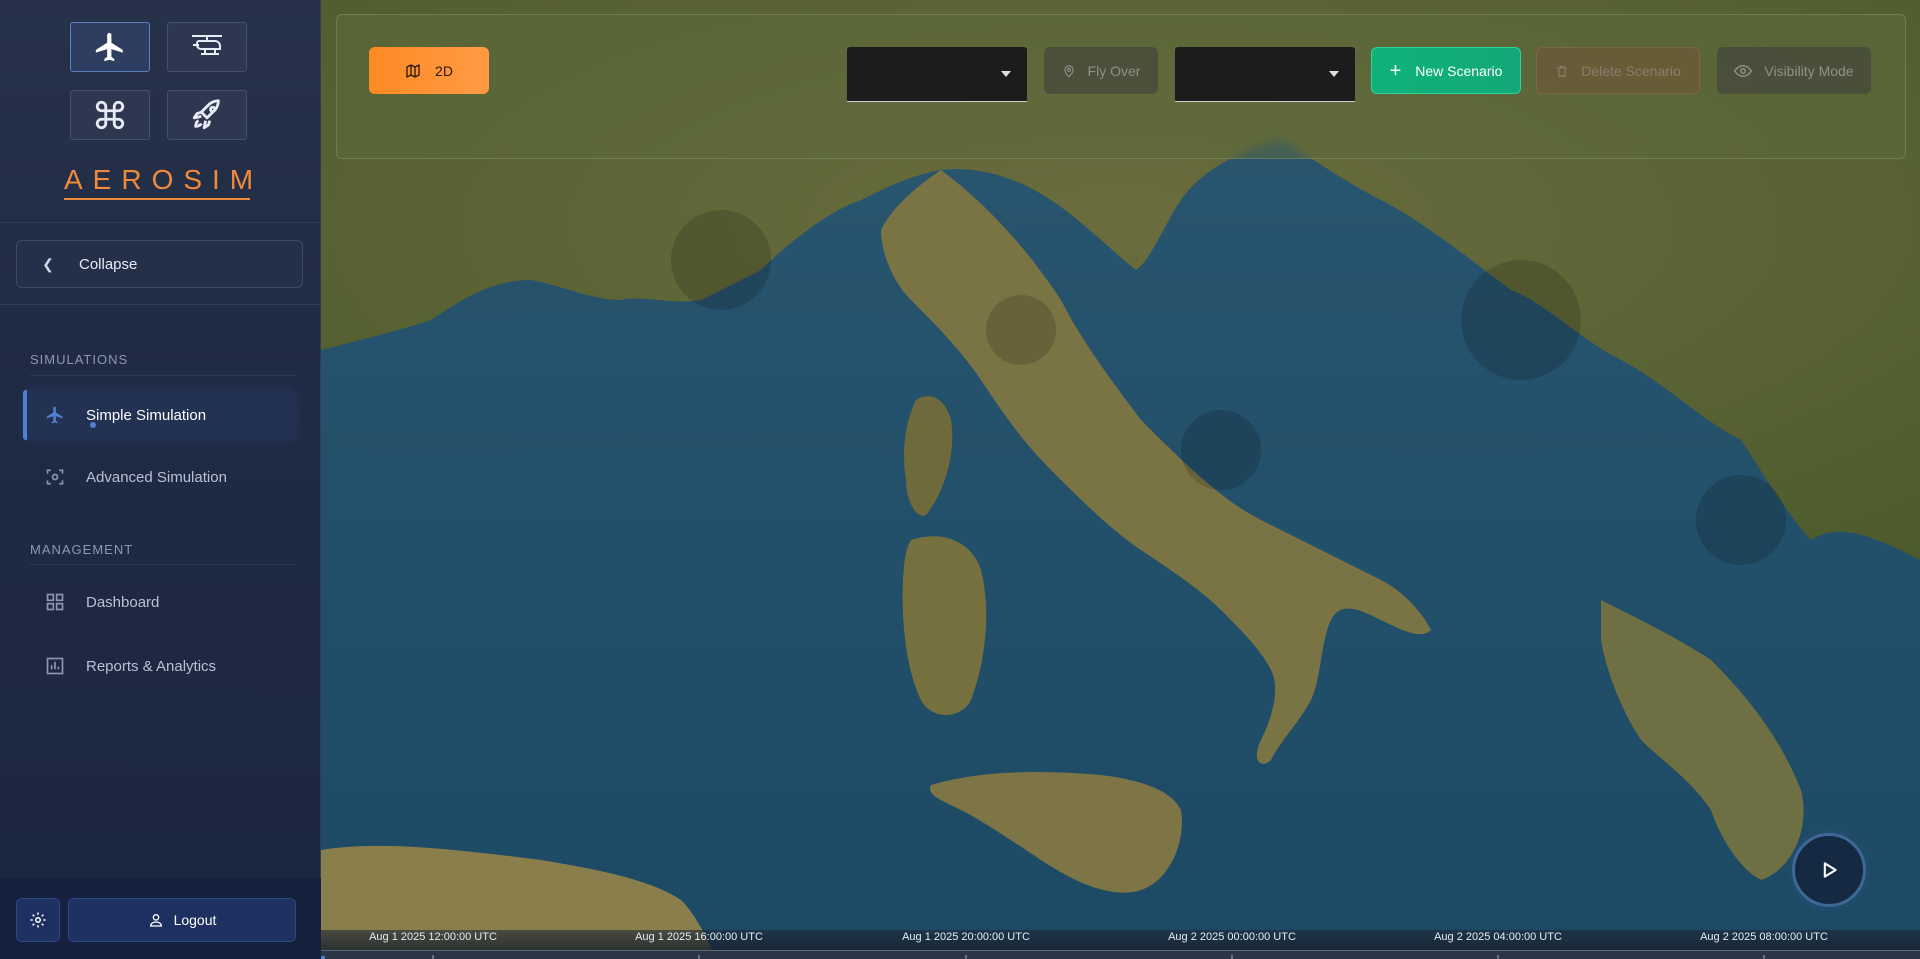  What do you see at coordinates (82, 549) in the screenshot?
I see `section-title-management: MANAGEMENT` at bounding box center [82, 549].